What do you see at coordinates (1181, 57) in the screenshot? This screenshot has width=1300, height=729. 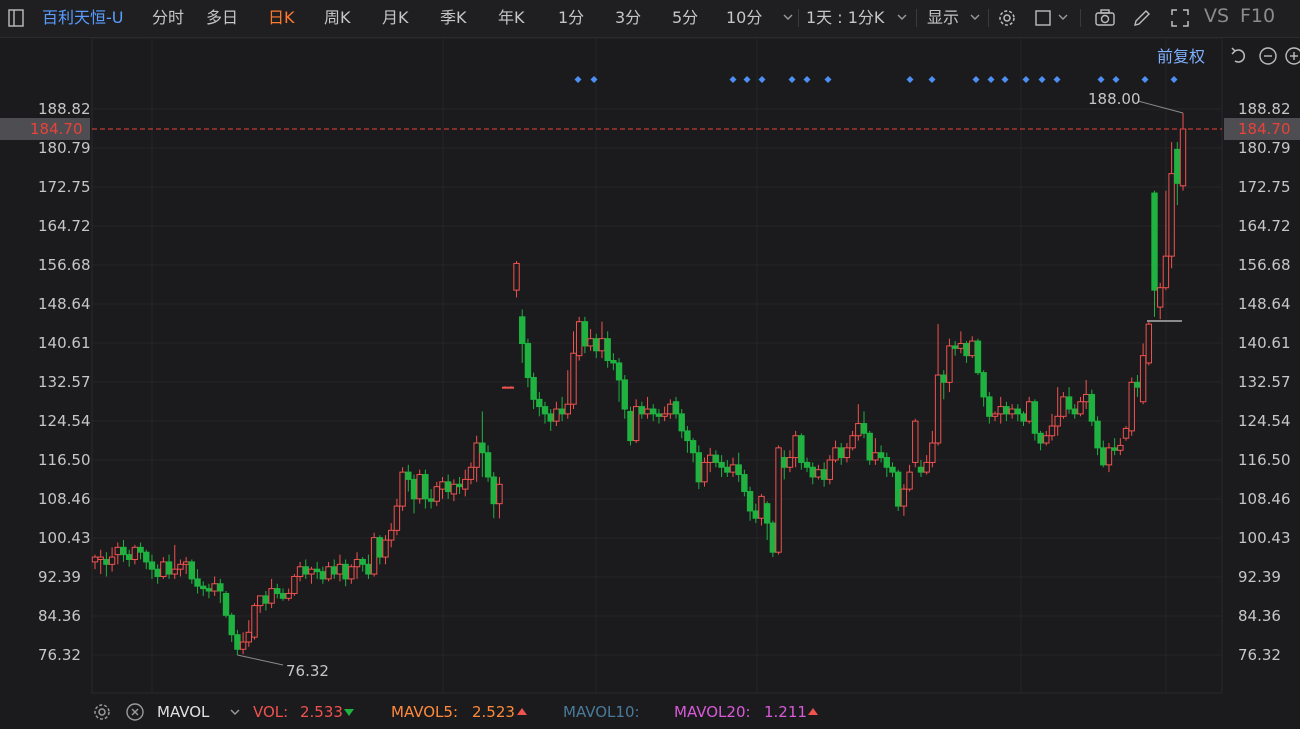 I see `adjust-mode-button: 前复权` at bounding box center [1181, 57].